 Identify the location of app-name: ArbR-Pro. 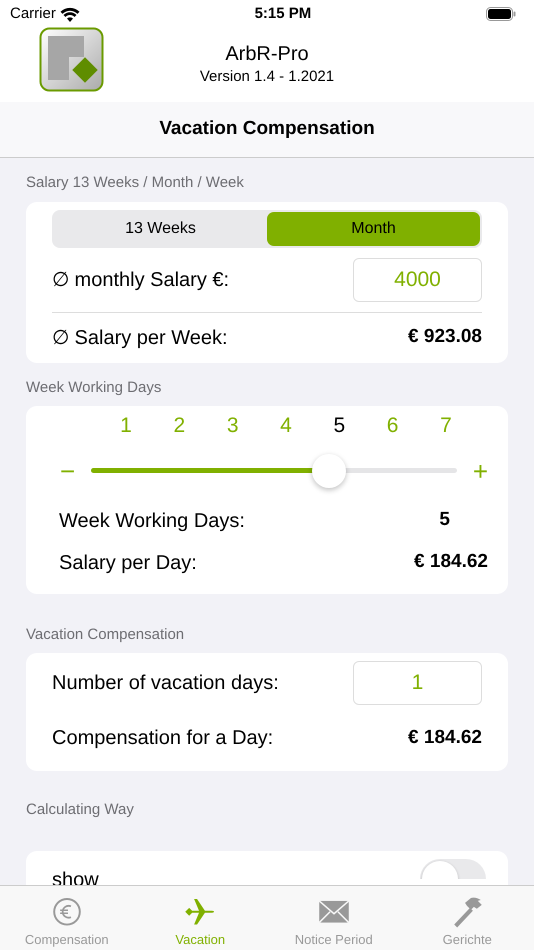
(267, 54).